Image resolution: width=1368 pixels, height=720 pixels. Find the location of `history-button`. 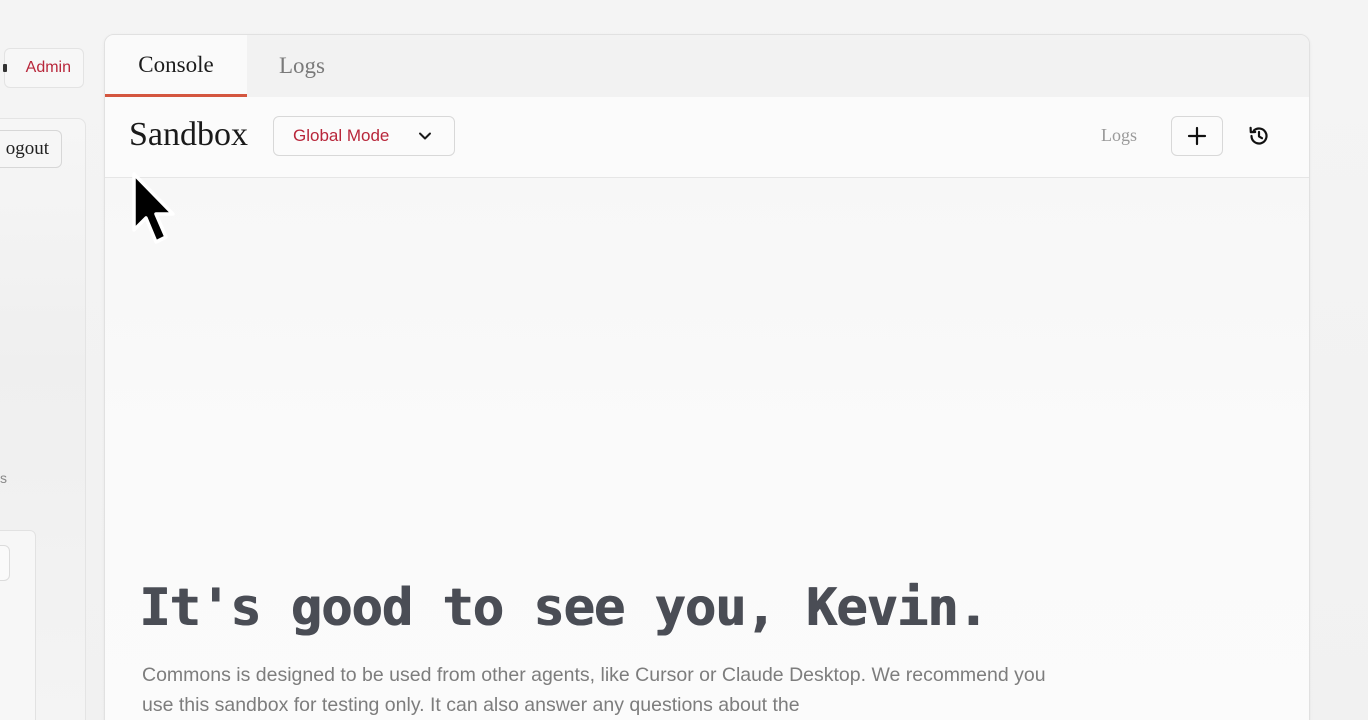

history-button is located at coordinates (1259, 136).